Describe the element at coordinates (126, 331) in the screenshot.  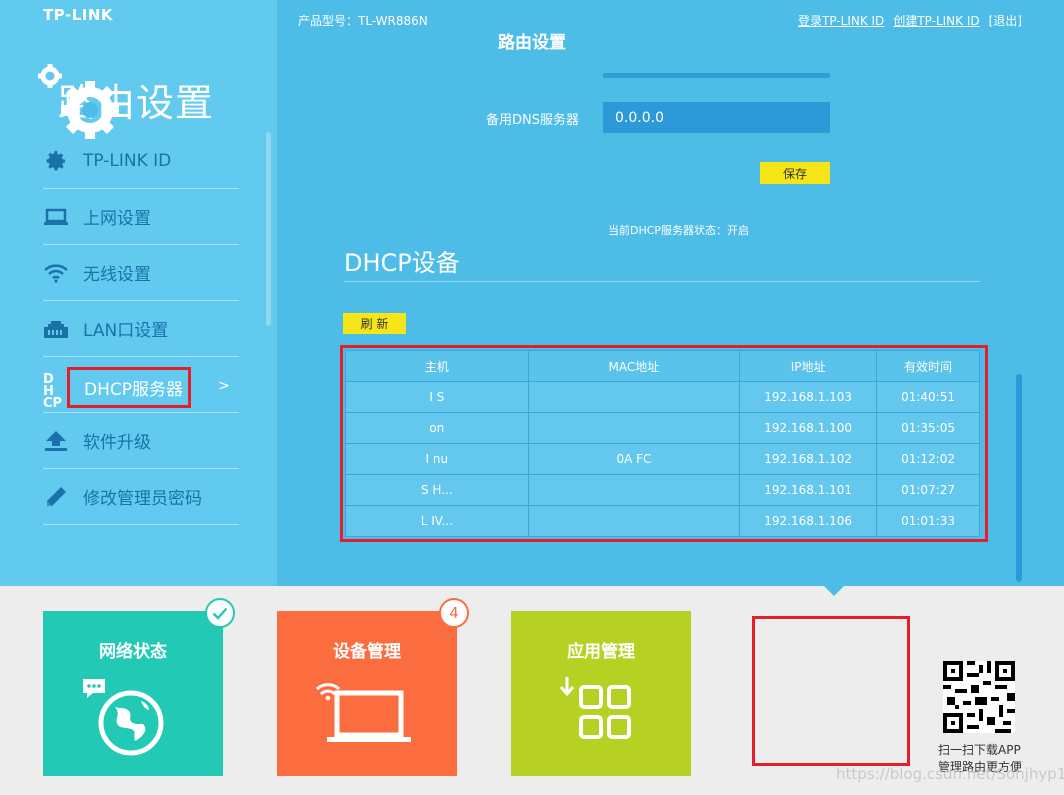
I see `sidebar-item-label: LAN口设置` at that location.